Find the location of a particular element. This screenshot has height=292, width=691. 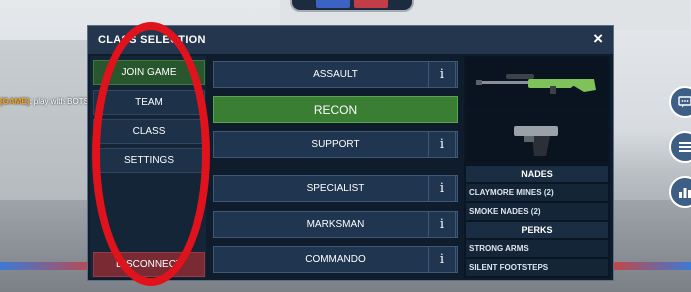

marksman-info-button: i is located at coordinates (442, 224).